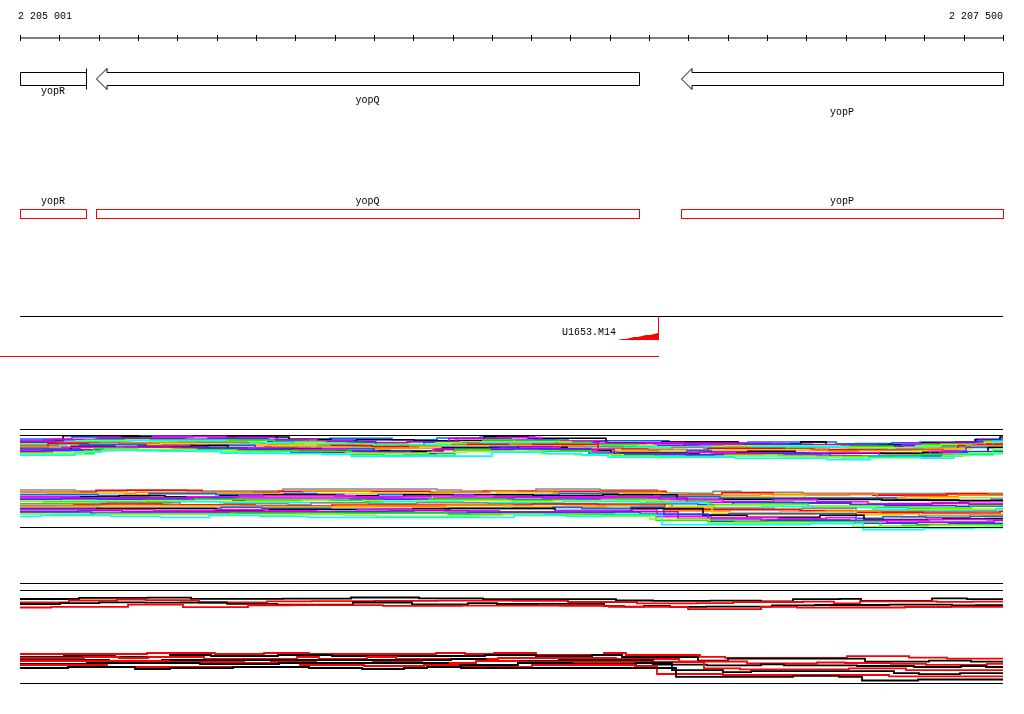 Image resolution: width=1024 pixels, height=714 pixels. Describe the element at coordinates (367, 101) in the screenshot. I see `gene-label: yopQ` at that location.